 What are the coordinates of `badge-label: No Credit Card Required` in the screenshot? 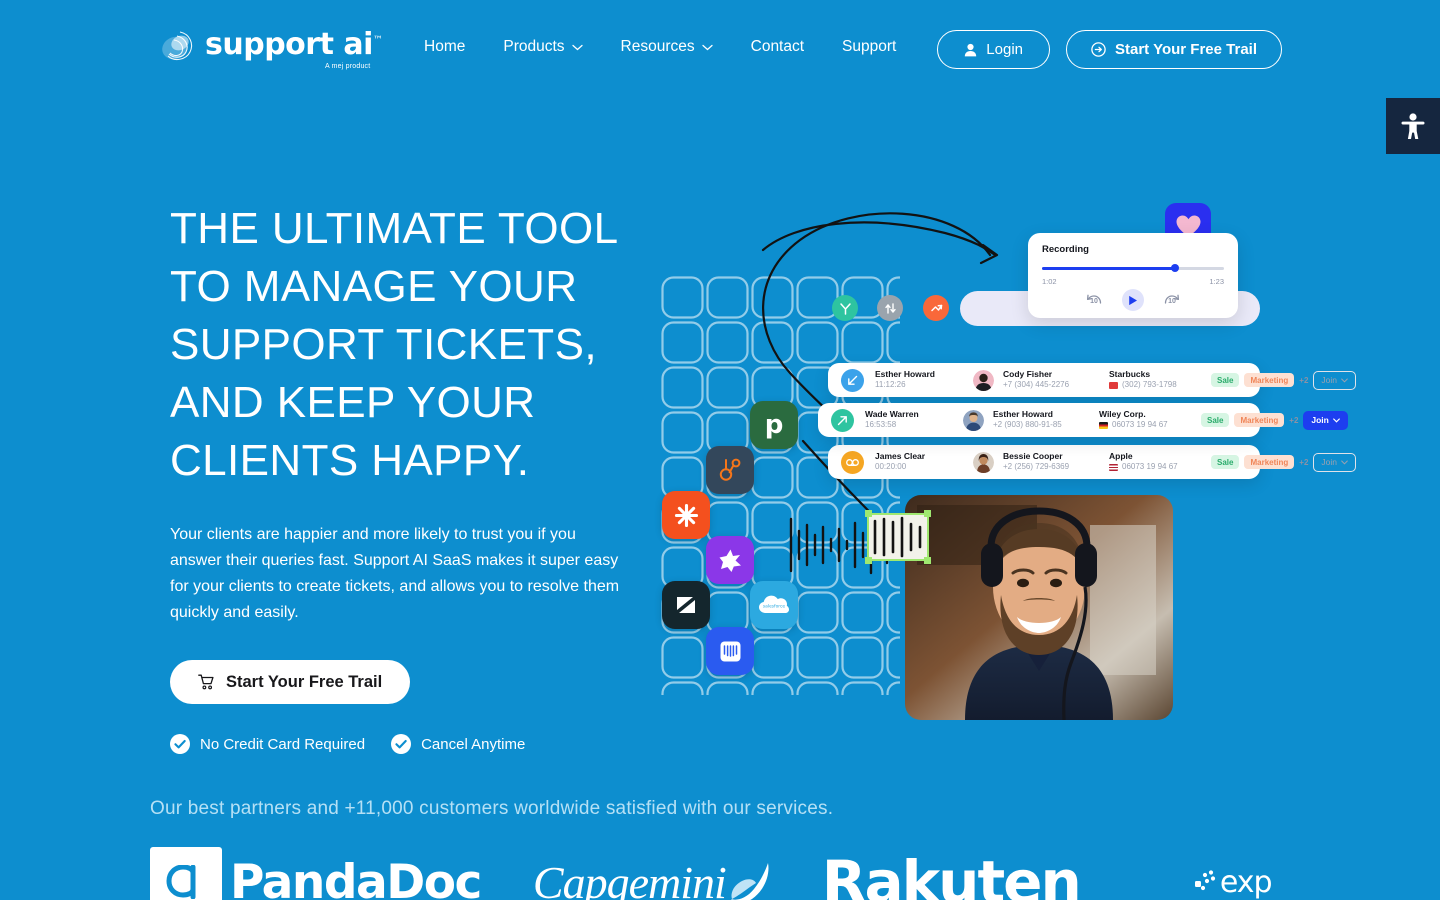 It's located at (283, 744).